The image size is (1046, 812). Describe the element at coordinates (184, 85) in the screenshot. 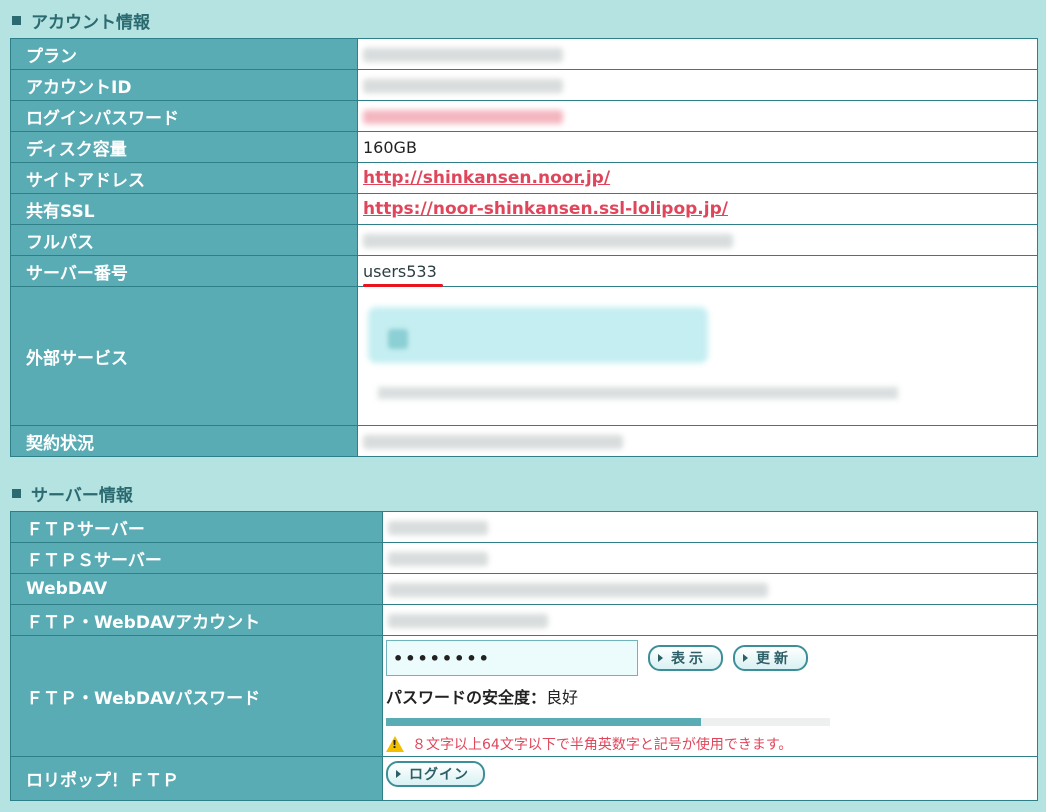

I see `label-account-id: アカウントID` at that location.